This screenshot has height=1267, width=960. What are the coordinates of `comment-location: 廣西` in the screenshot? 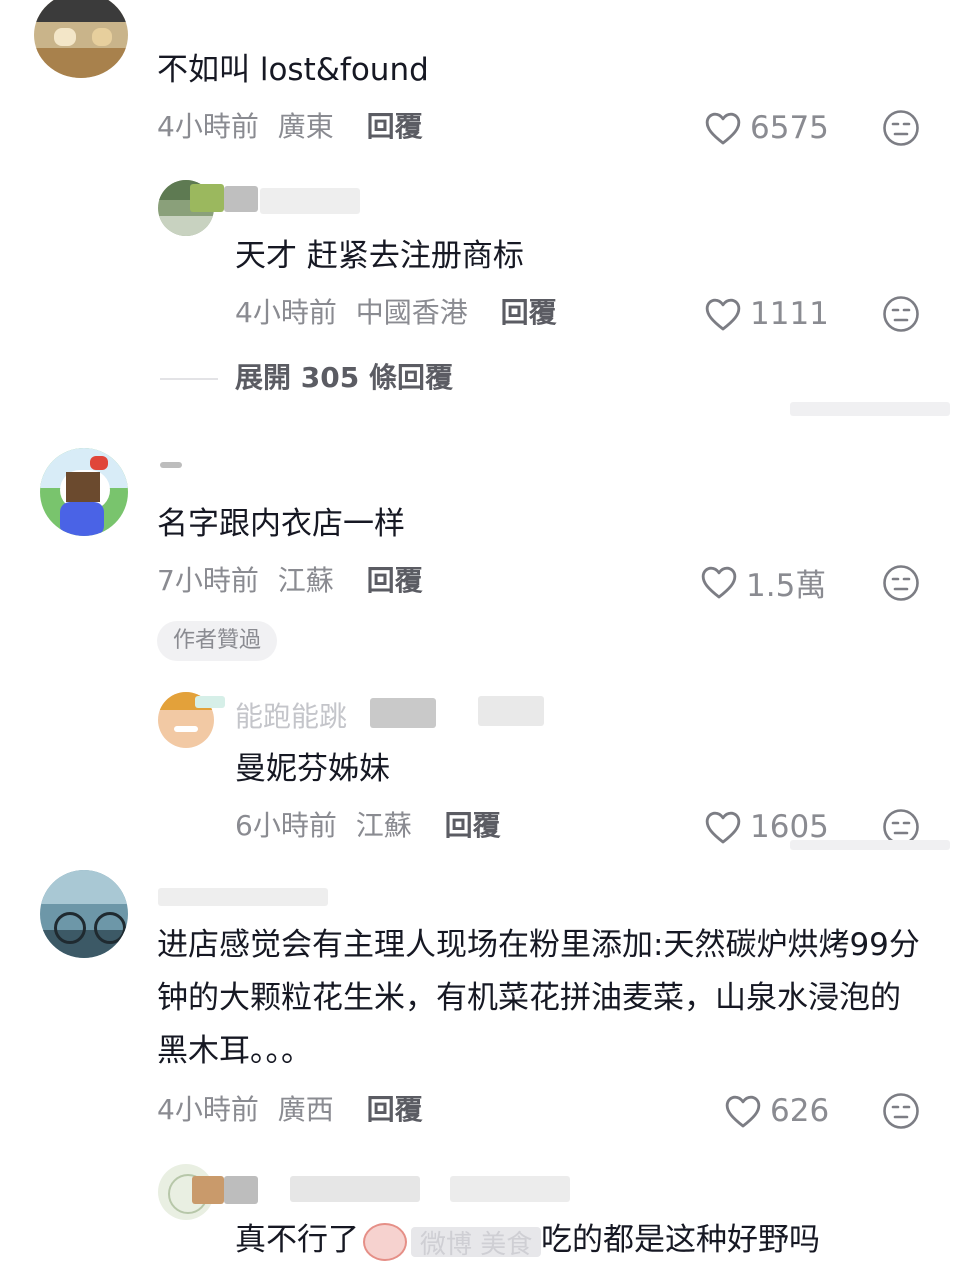 It's located at (305, 1109).